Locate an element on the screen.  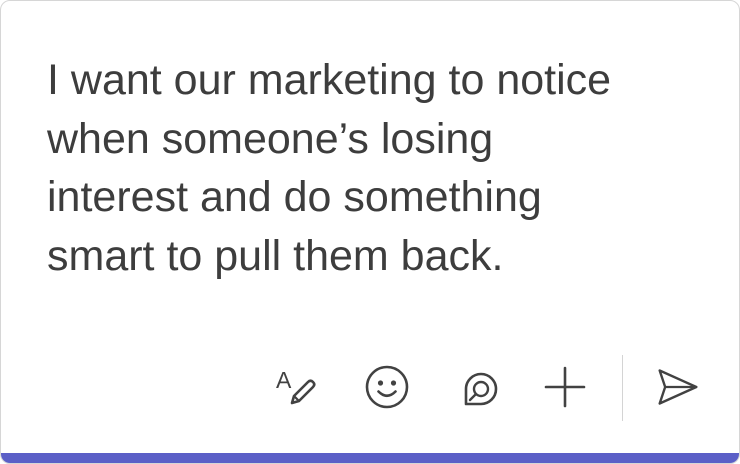
emoji-button is located at coordinates (387, 387).